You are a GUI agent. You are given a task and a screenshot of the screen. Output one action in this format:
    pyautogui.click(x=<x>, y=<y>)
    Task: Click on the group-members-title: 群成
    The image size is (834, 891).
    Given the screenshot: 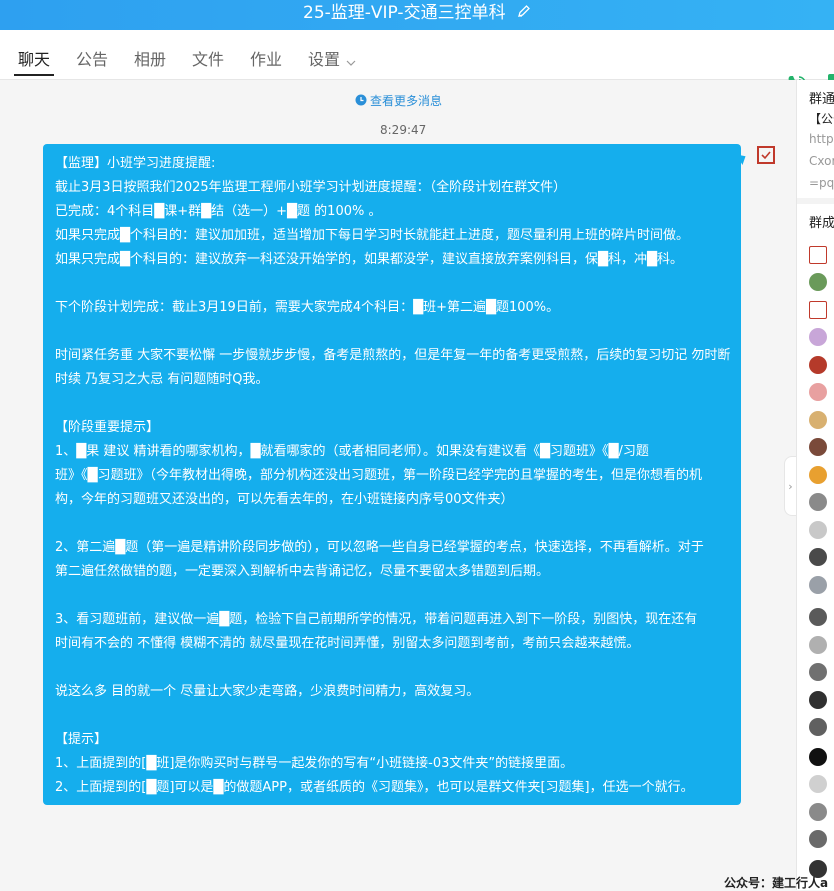 What is the action you would take?
    pyautogui.click(x=821, y=223)
    